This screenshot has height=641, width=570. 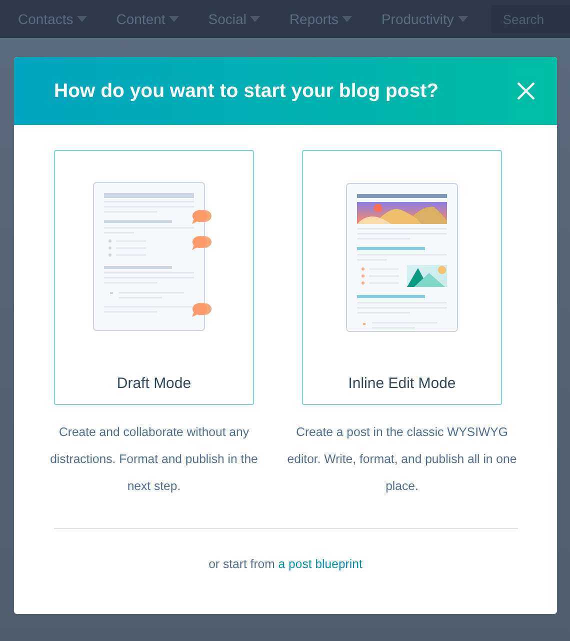 I want to click on modal-title: How do you want to start your blog post?, so click(x=246, y=91).